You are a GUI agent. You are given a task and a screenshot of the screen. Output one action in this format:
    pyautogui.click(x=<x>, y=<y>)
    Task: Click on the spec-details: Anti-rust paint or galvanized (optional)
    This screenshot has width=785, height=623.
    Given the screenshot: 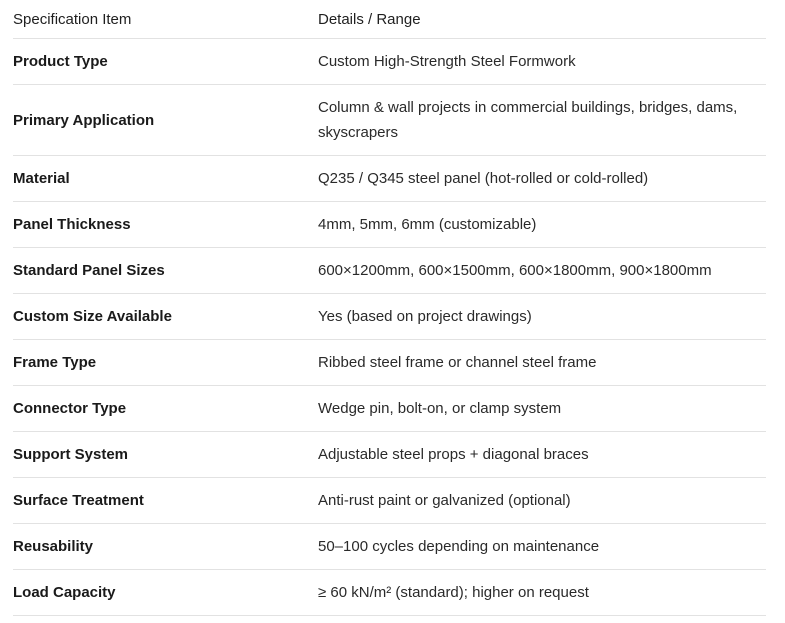 What is the action you would take?
    pyautogui.click(x=542, y=500)
    